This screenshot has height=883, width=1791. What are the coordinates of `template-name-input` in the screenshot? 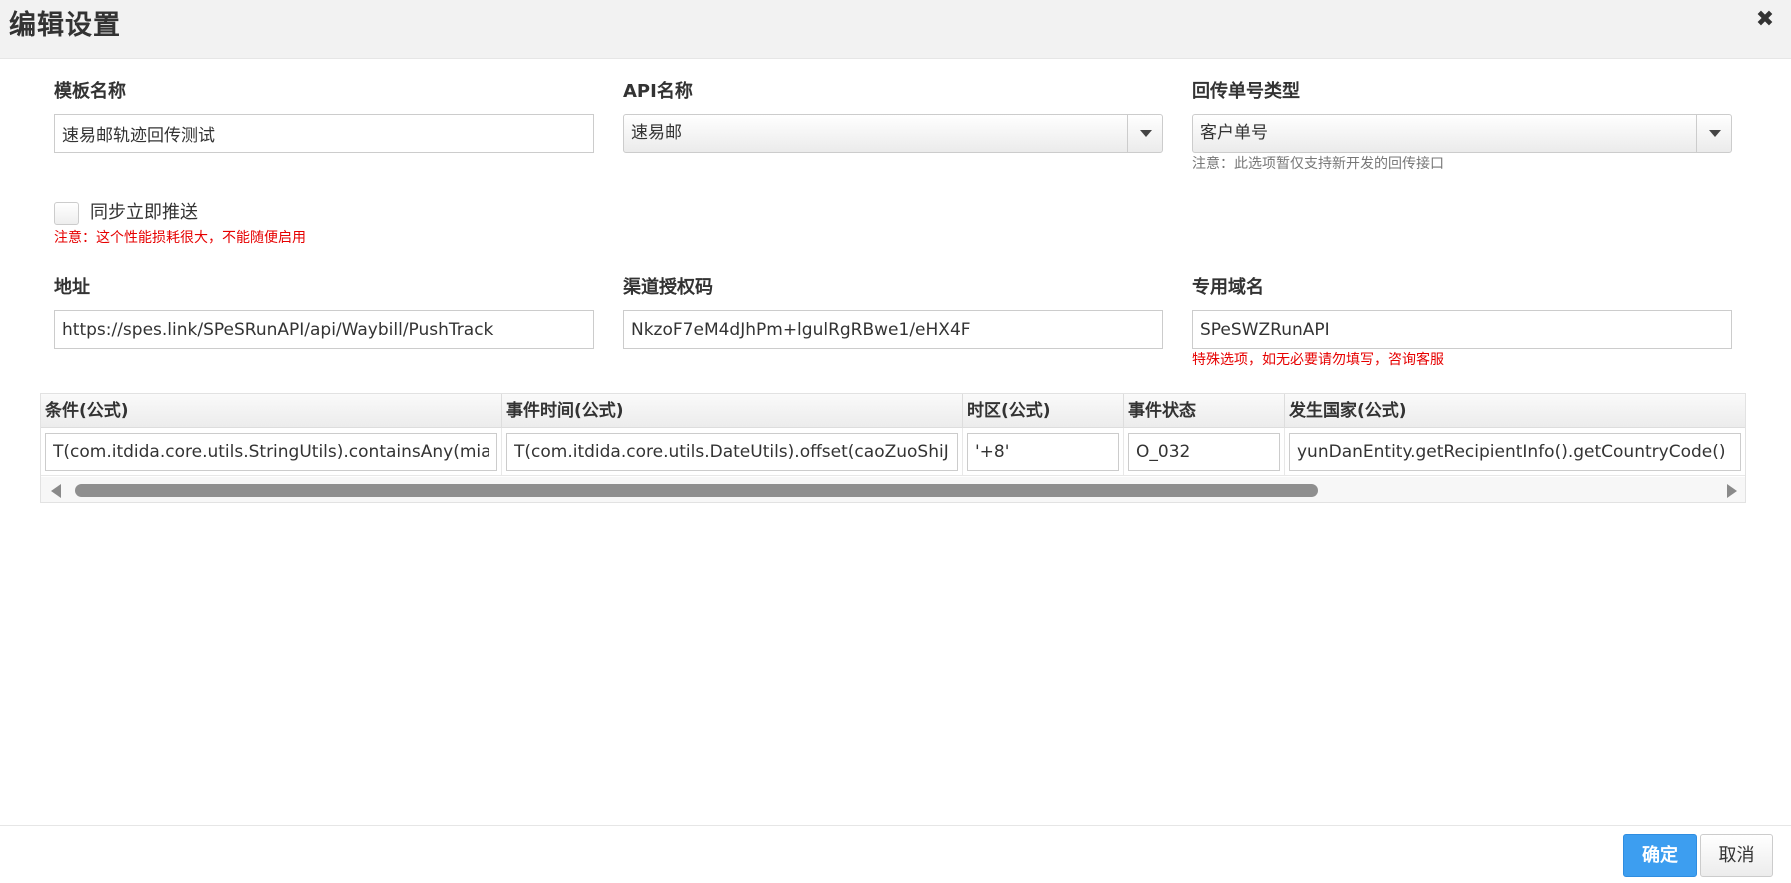 It's located at (324, 133).